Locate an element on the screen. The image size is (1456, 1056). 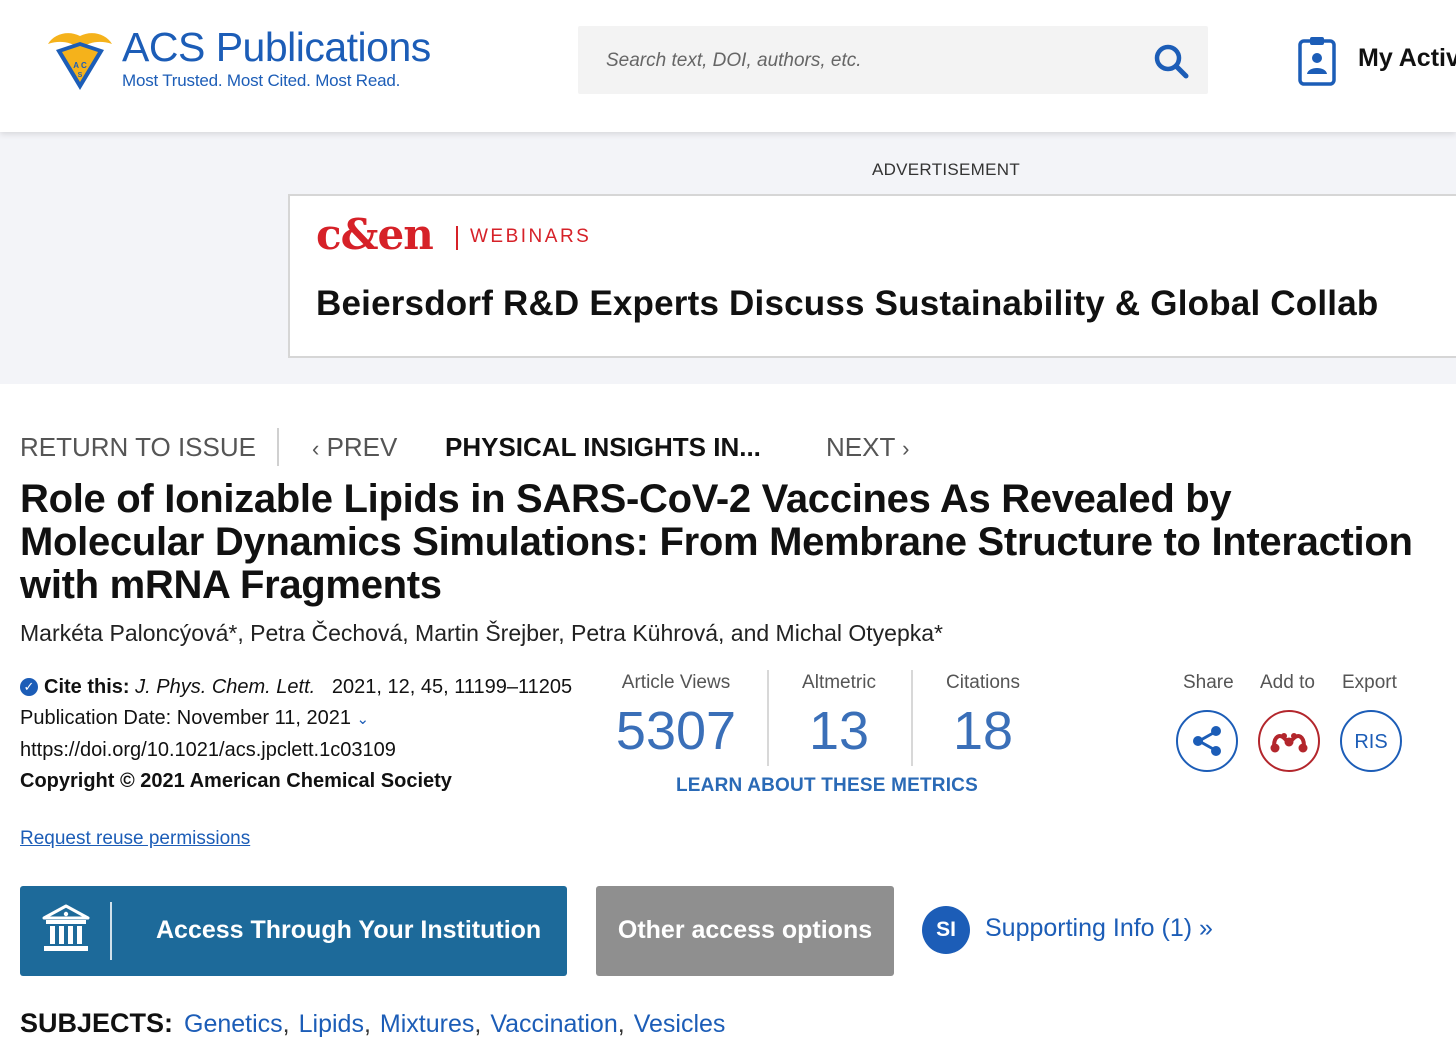
subject-link: Mixtures is located at coordinates (427, 1024).